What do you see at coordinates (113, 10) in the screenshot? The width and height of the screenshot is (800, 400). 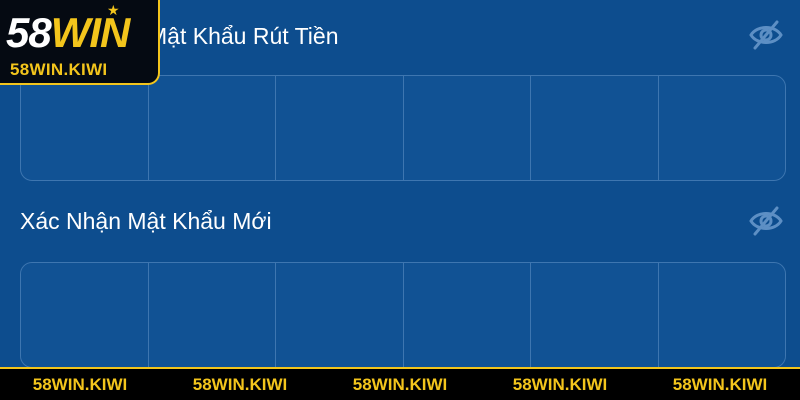 I see `star-icon: ★` at bounding box center [113, 10].